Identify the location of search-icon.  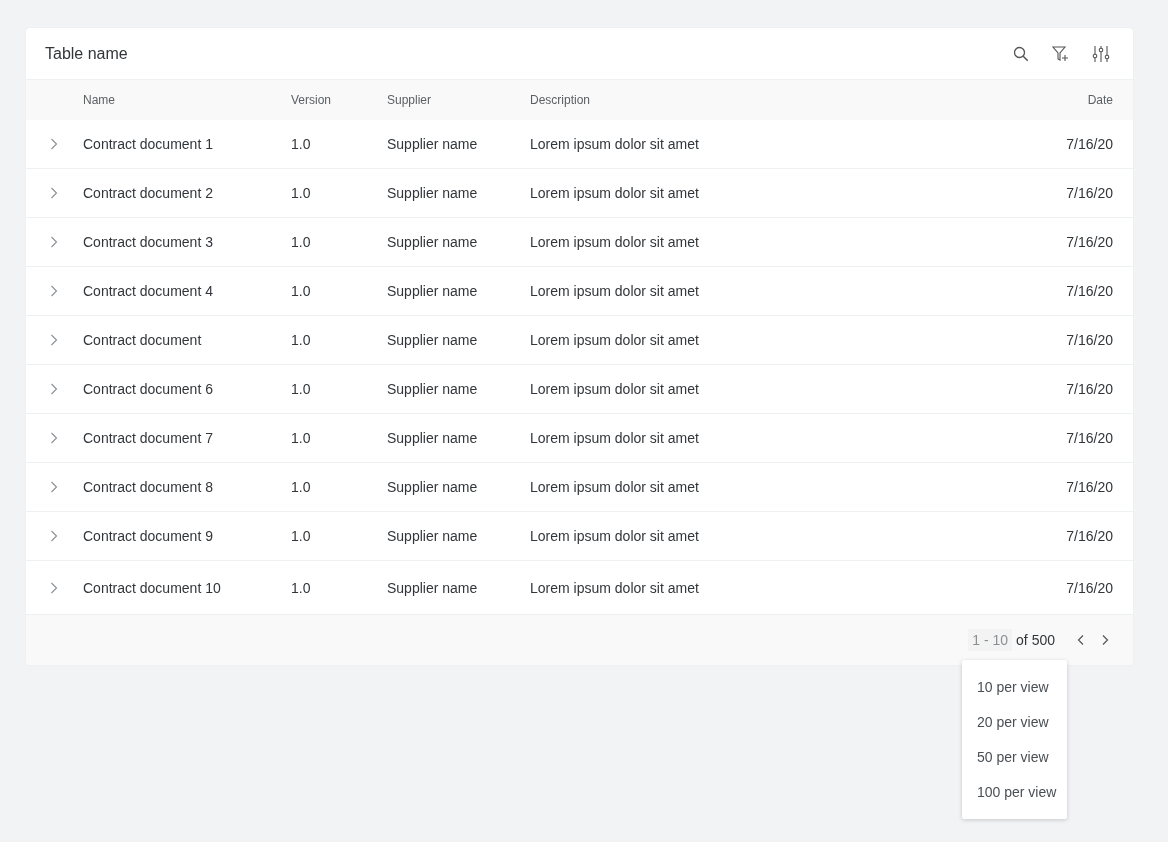
(1021, 53).